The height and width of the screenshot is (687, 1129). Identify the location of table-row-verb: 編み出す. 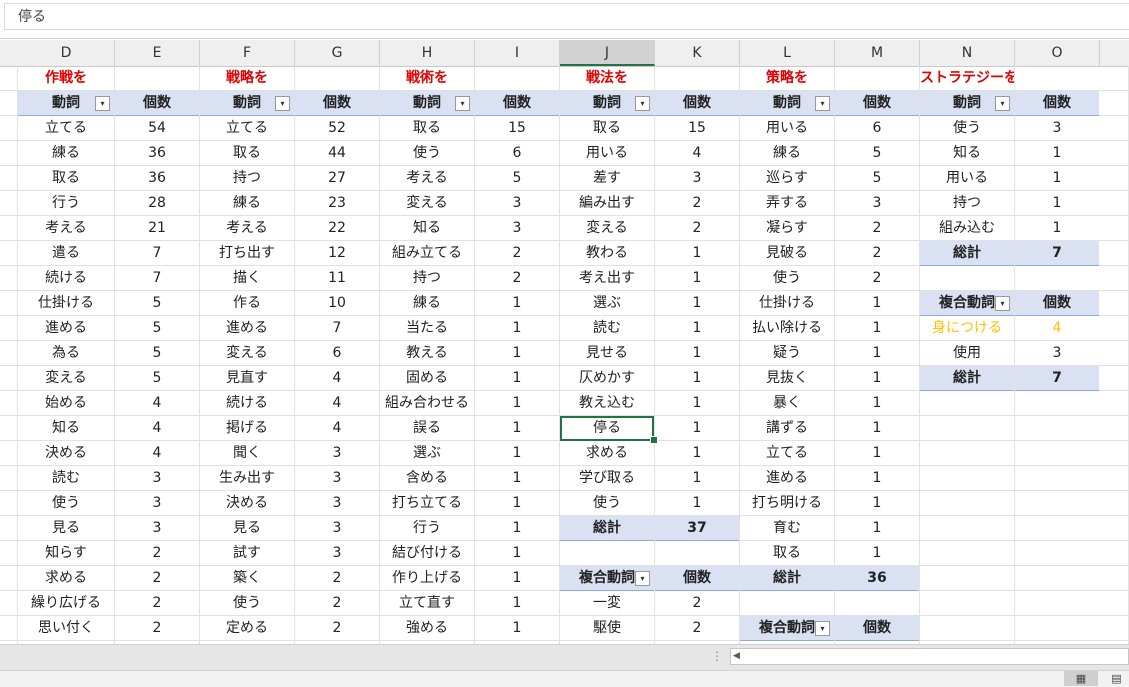
(607, 203).